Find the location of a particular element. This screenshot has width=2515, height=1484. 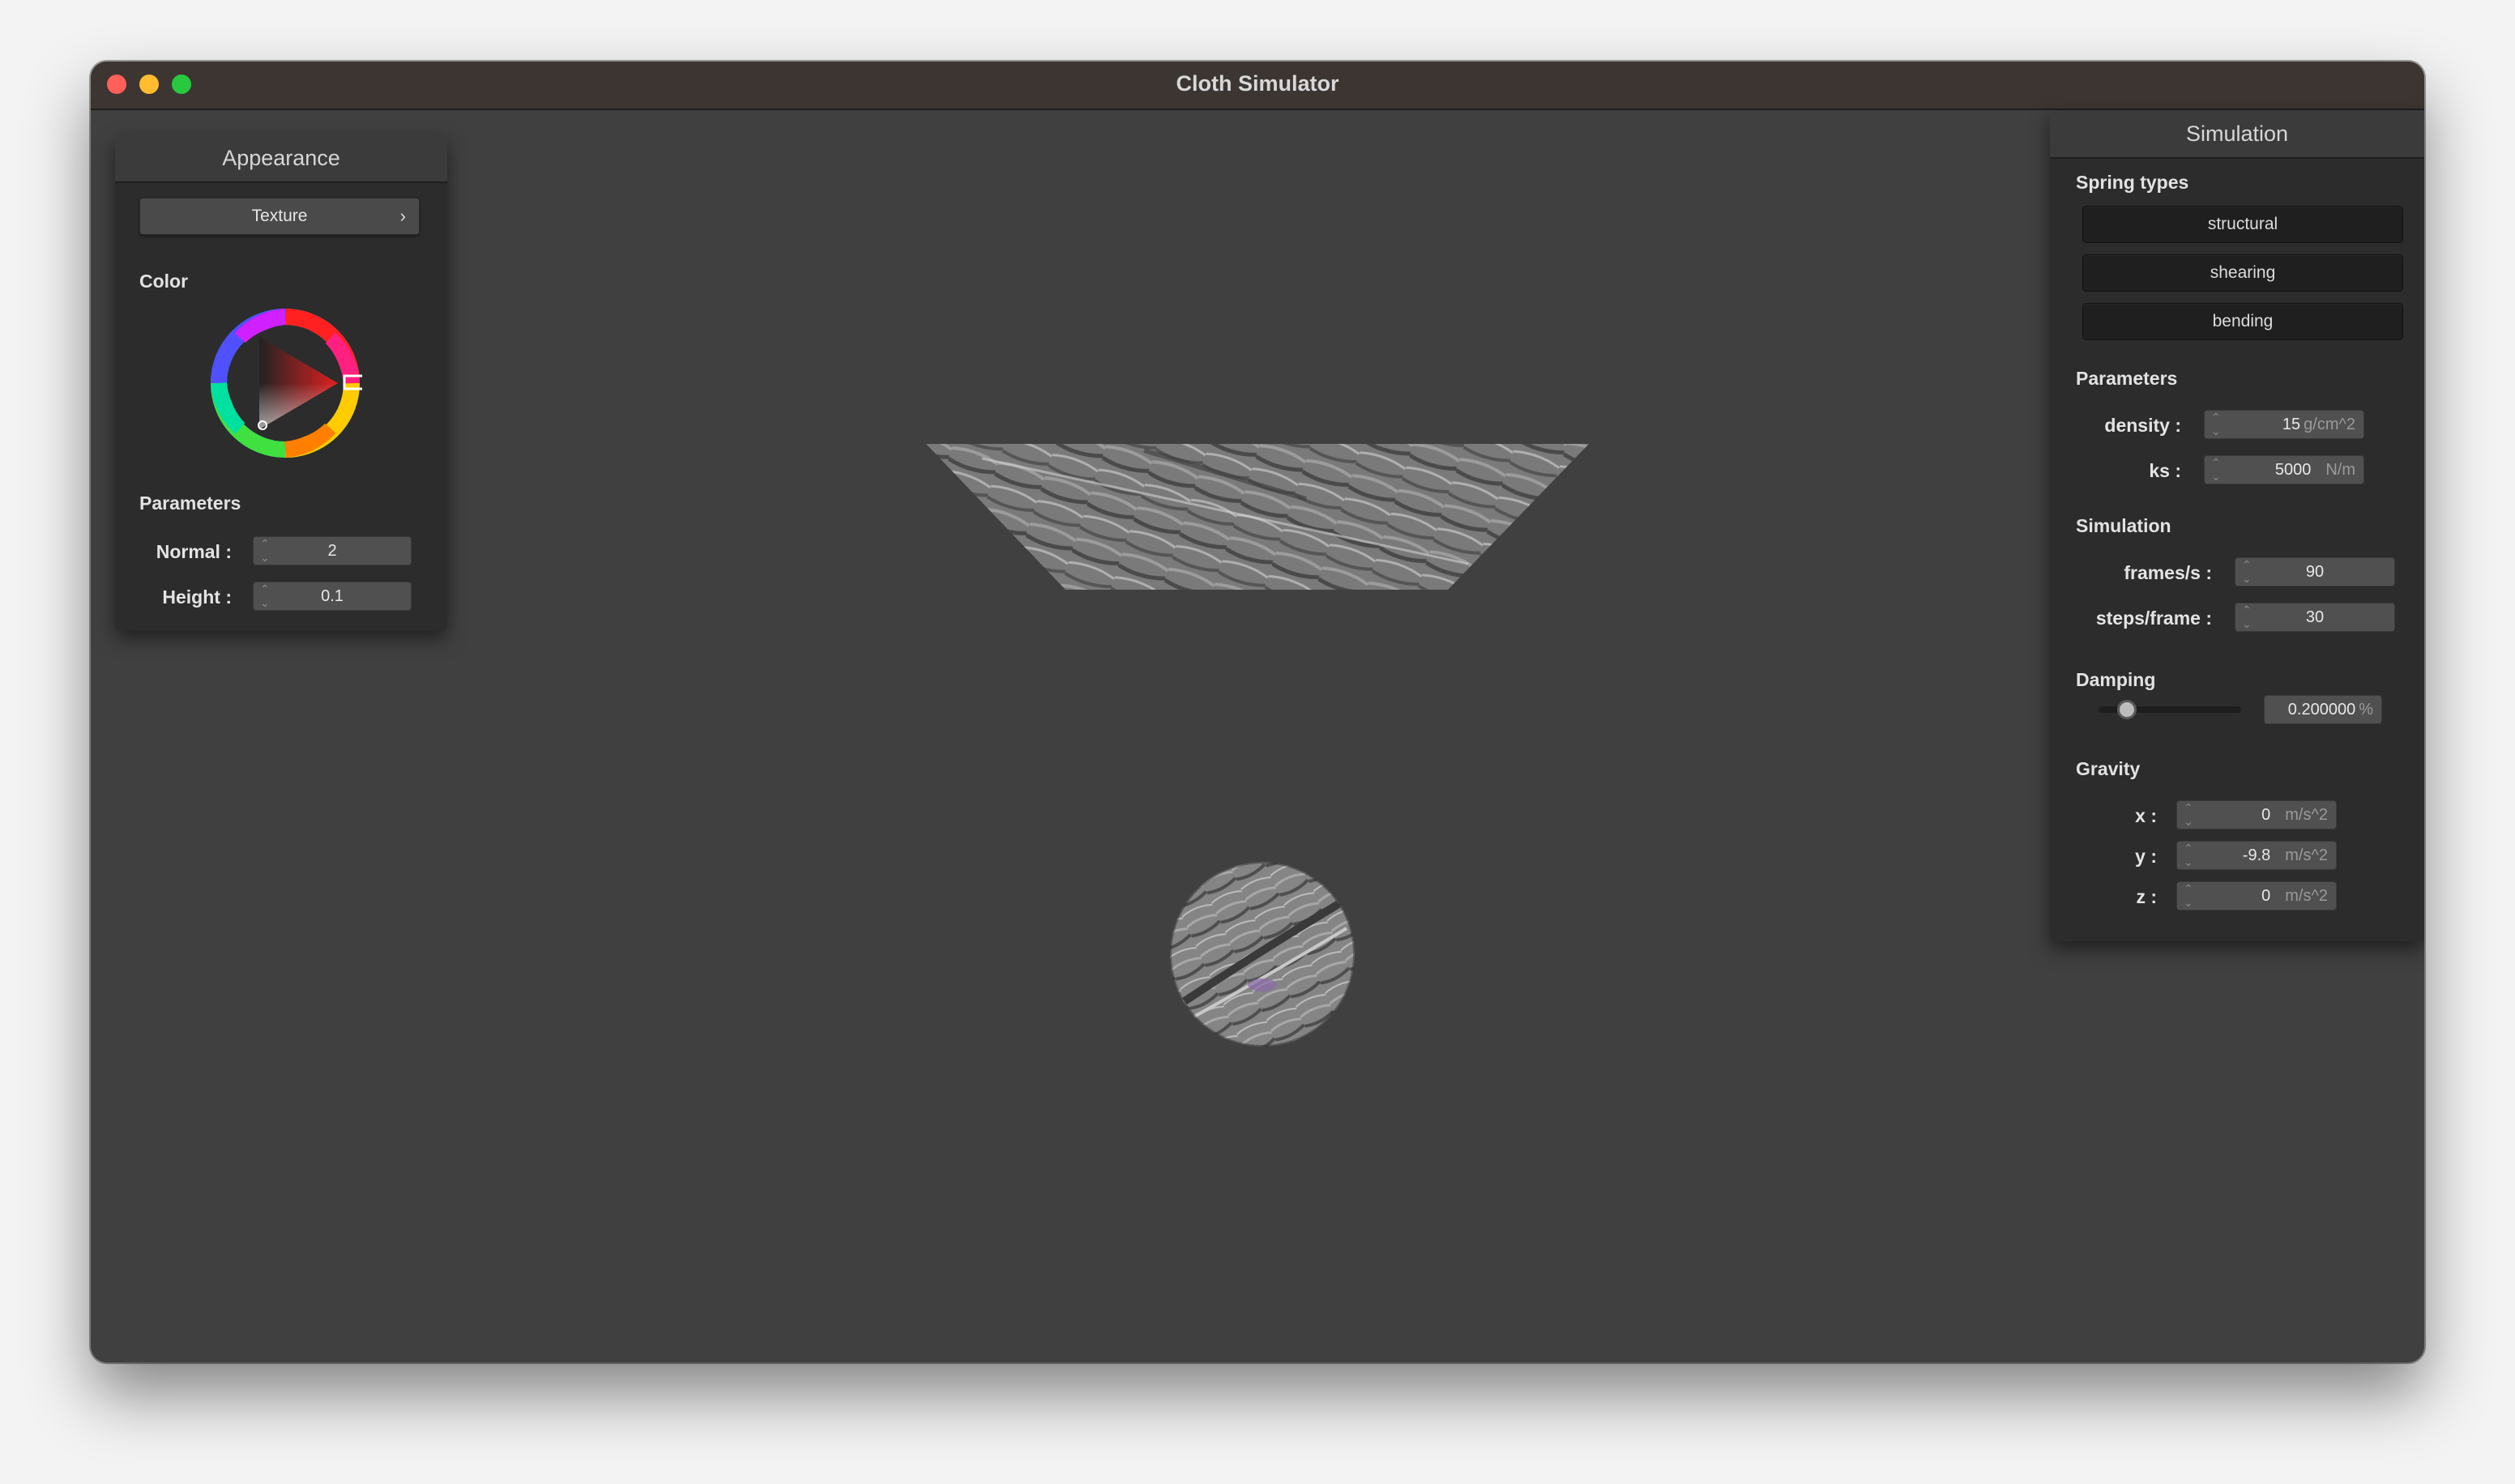

ks-label: ks : is located at coordinates (2165, 470).